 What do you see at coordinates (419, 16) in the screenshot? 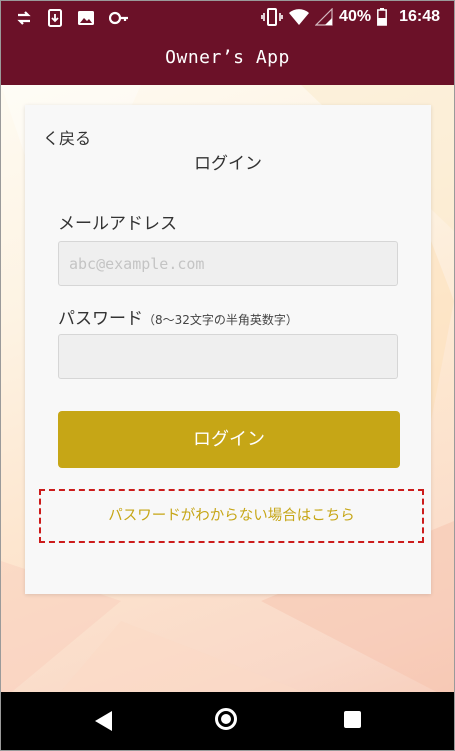
I see `status-time: 16:48` at bounding box center [419, 16].